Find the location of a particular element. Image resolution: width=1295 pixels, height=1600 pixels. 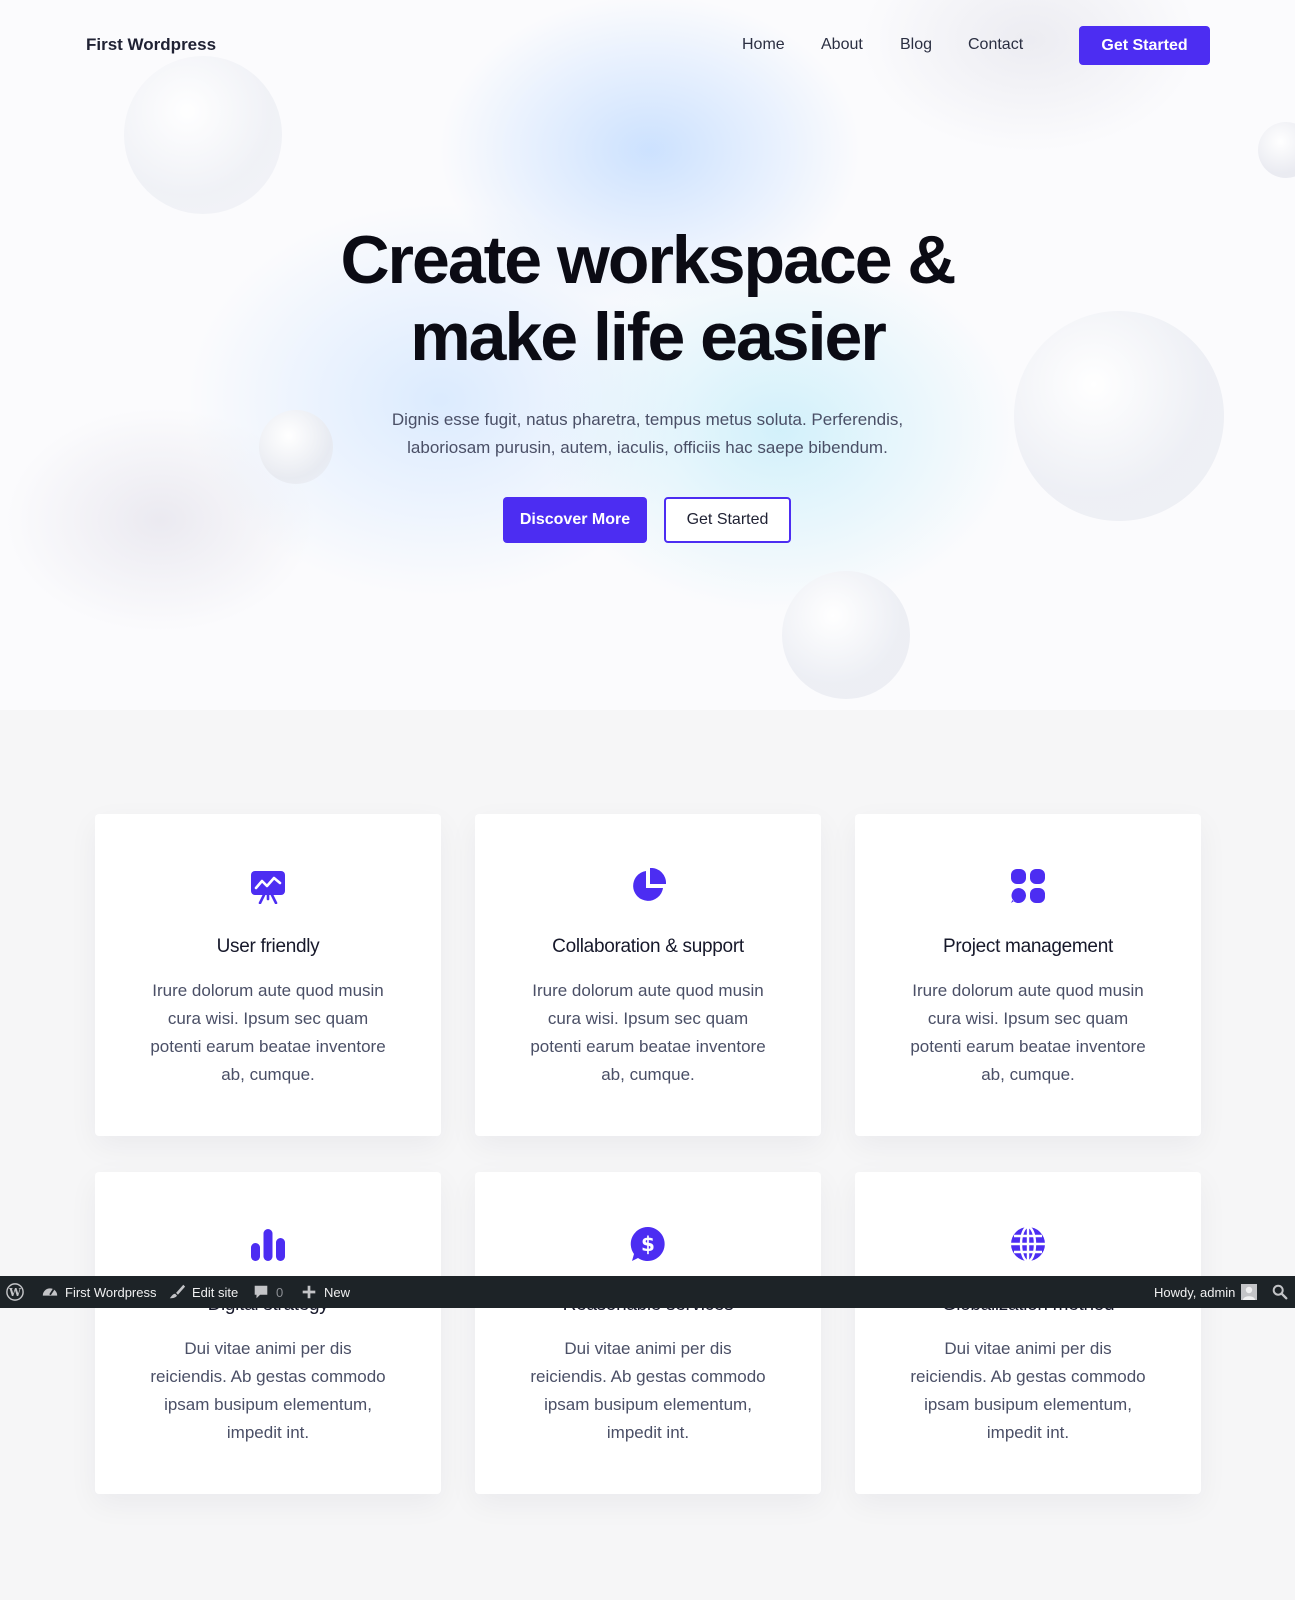

hero-title: Create workspace & make life easier is located at coordinates (647, 299).